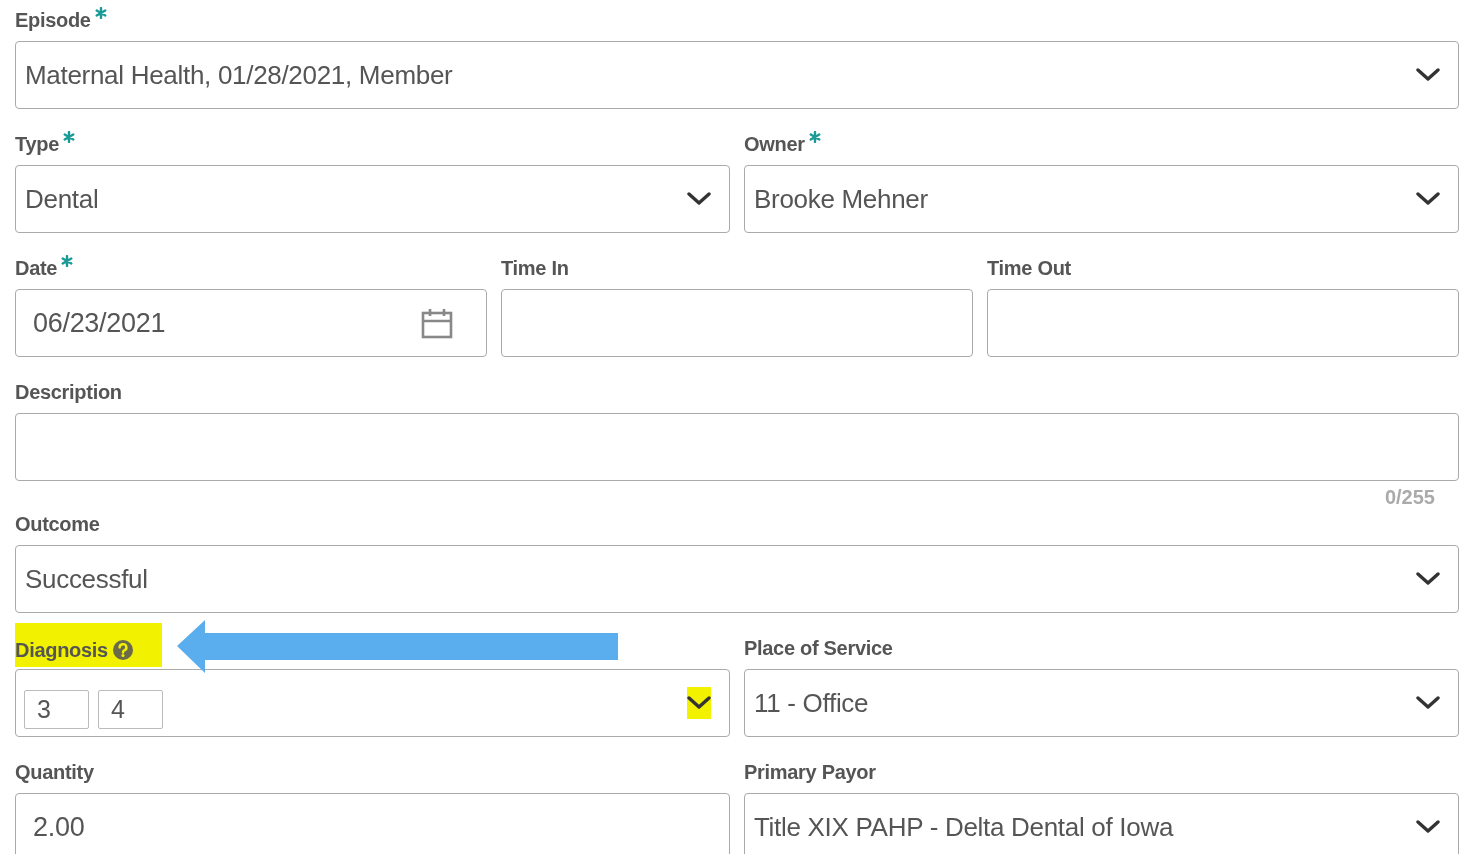  Describe the element at coordinates (68, 392) in the screenshot. I see `field-label: Description` at that location.